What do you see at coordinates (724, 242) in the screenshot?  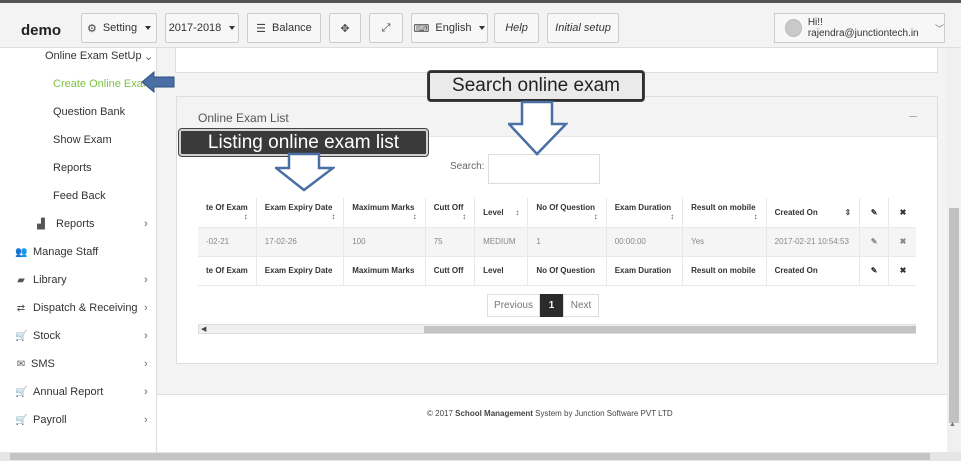 I see `cell: Yes` at bounding box center [724, 242].